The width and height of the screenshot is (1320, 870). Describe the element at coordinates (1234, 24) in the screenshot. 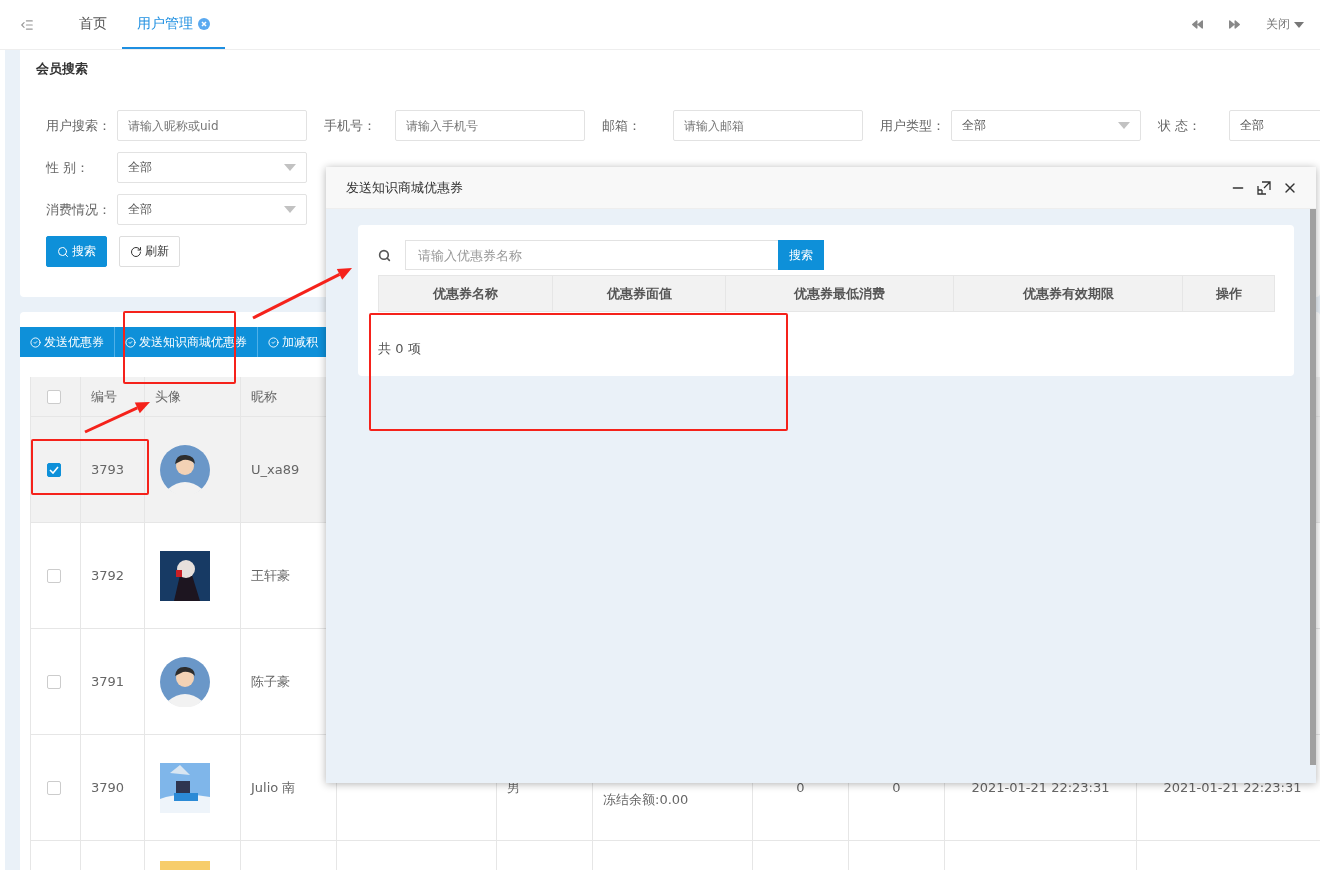

I see `next-icon` at that location.